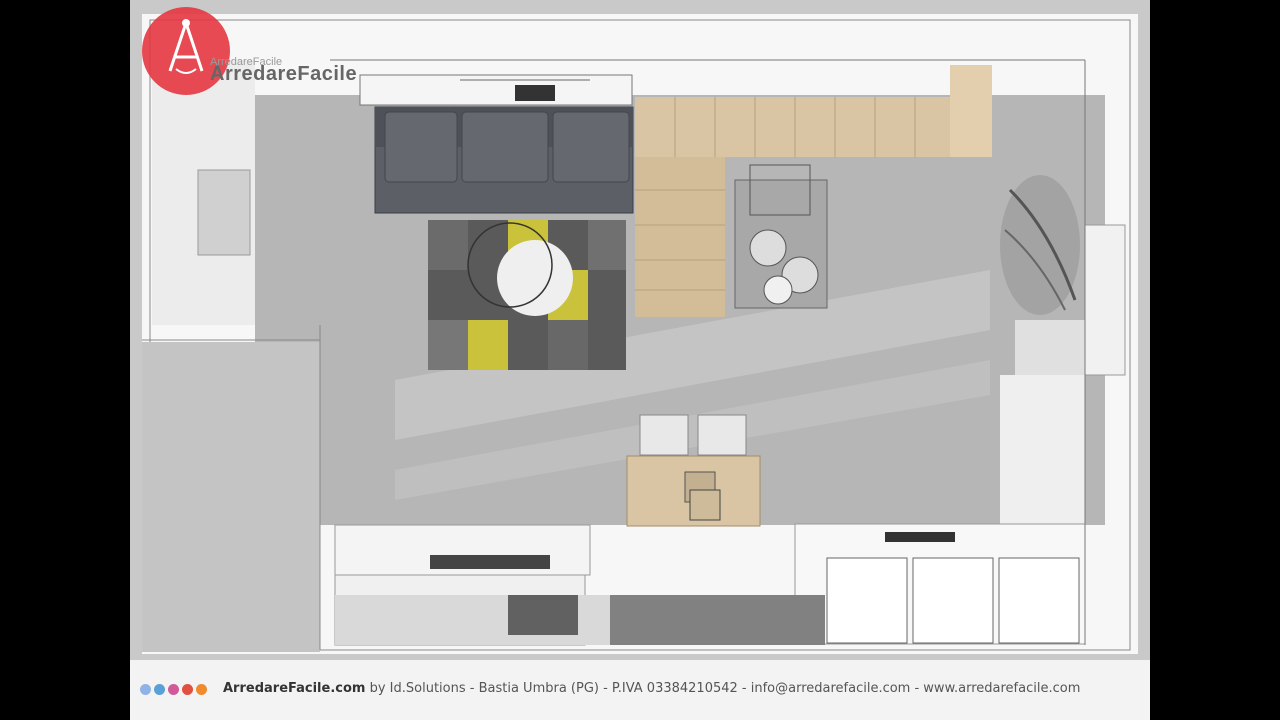  What do you see at coordinates (224, 212) in the screenshot?
I see `window` at bounding box center [224, 212].